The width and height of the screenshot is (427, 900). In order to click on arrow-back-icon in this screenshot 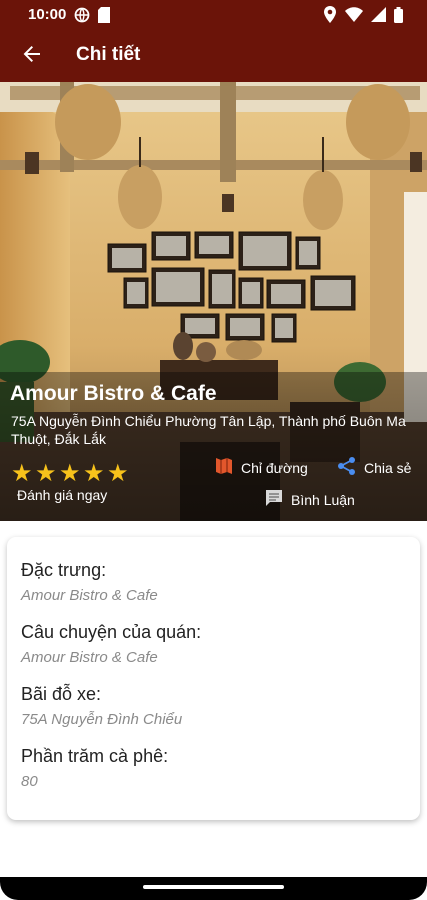, I will do `click(32, 56)`.